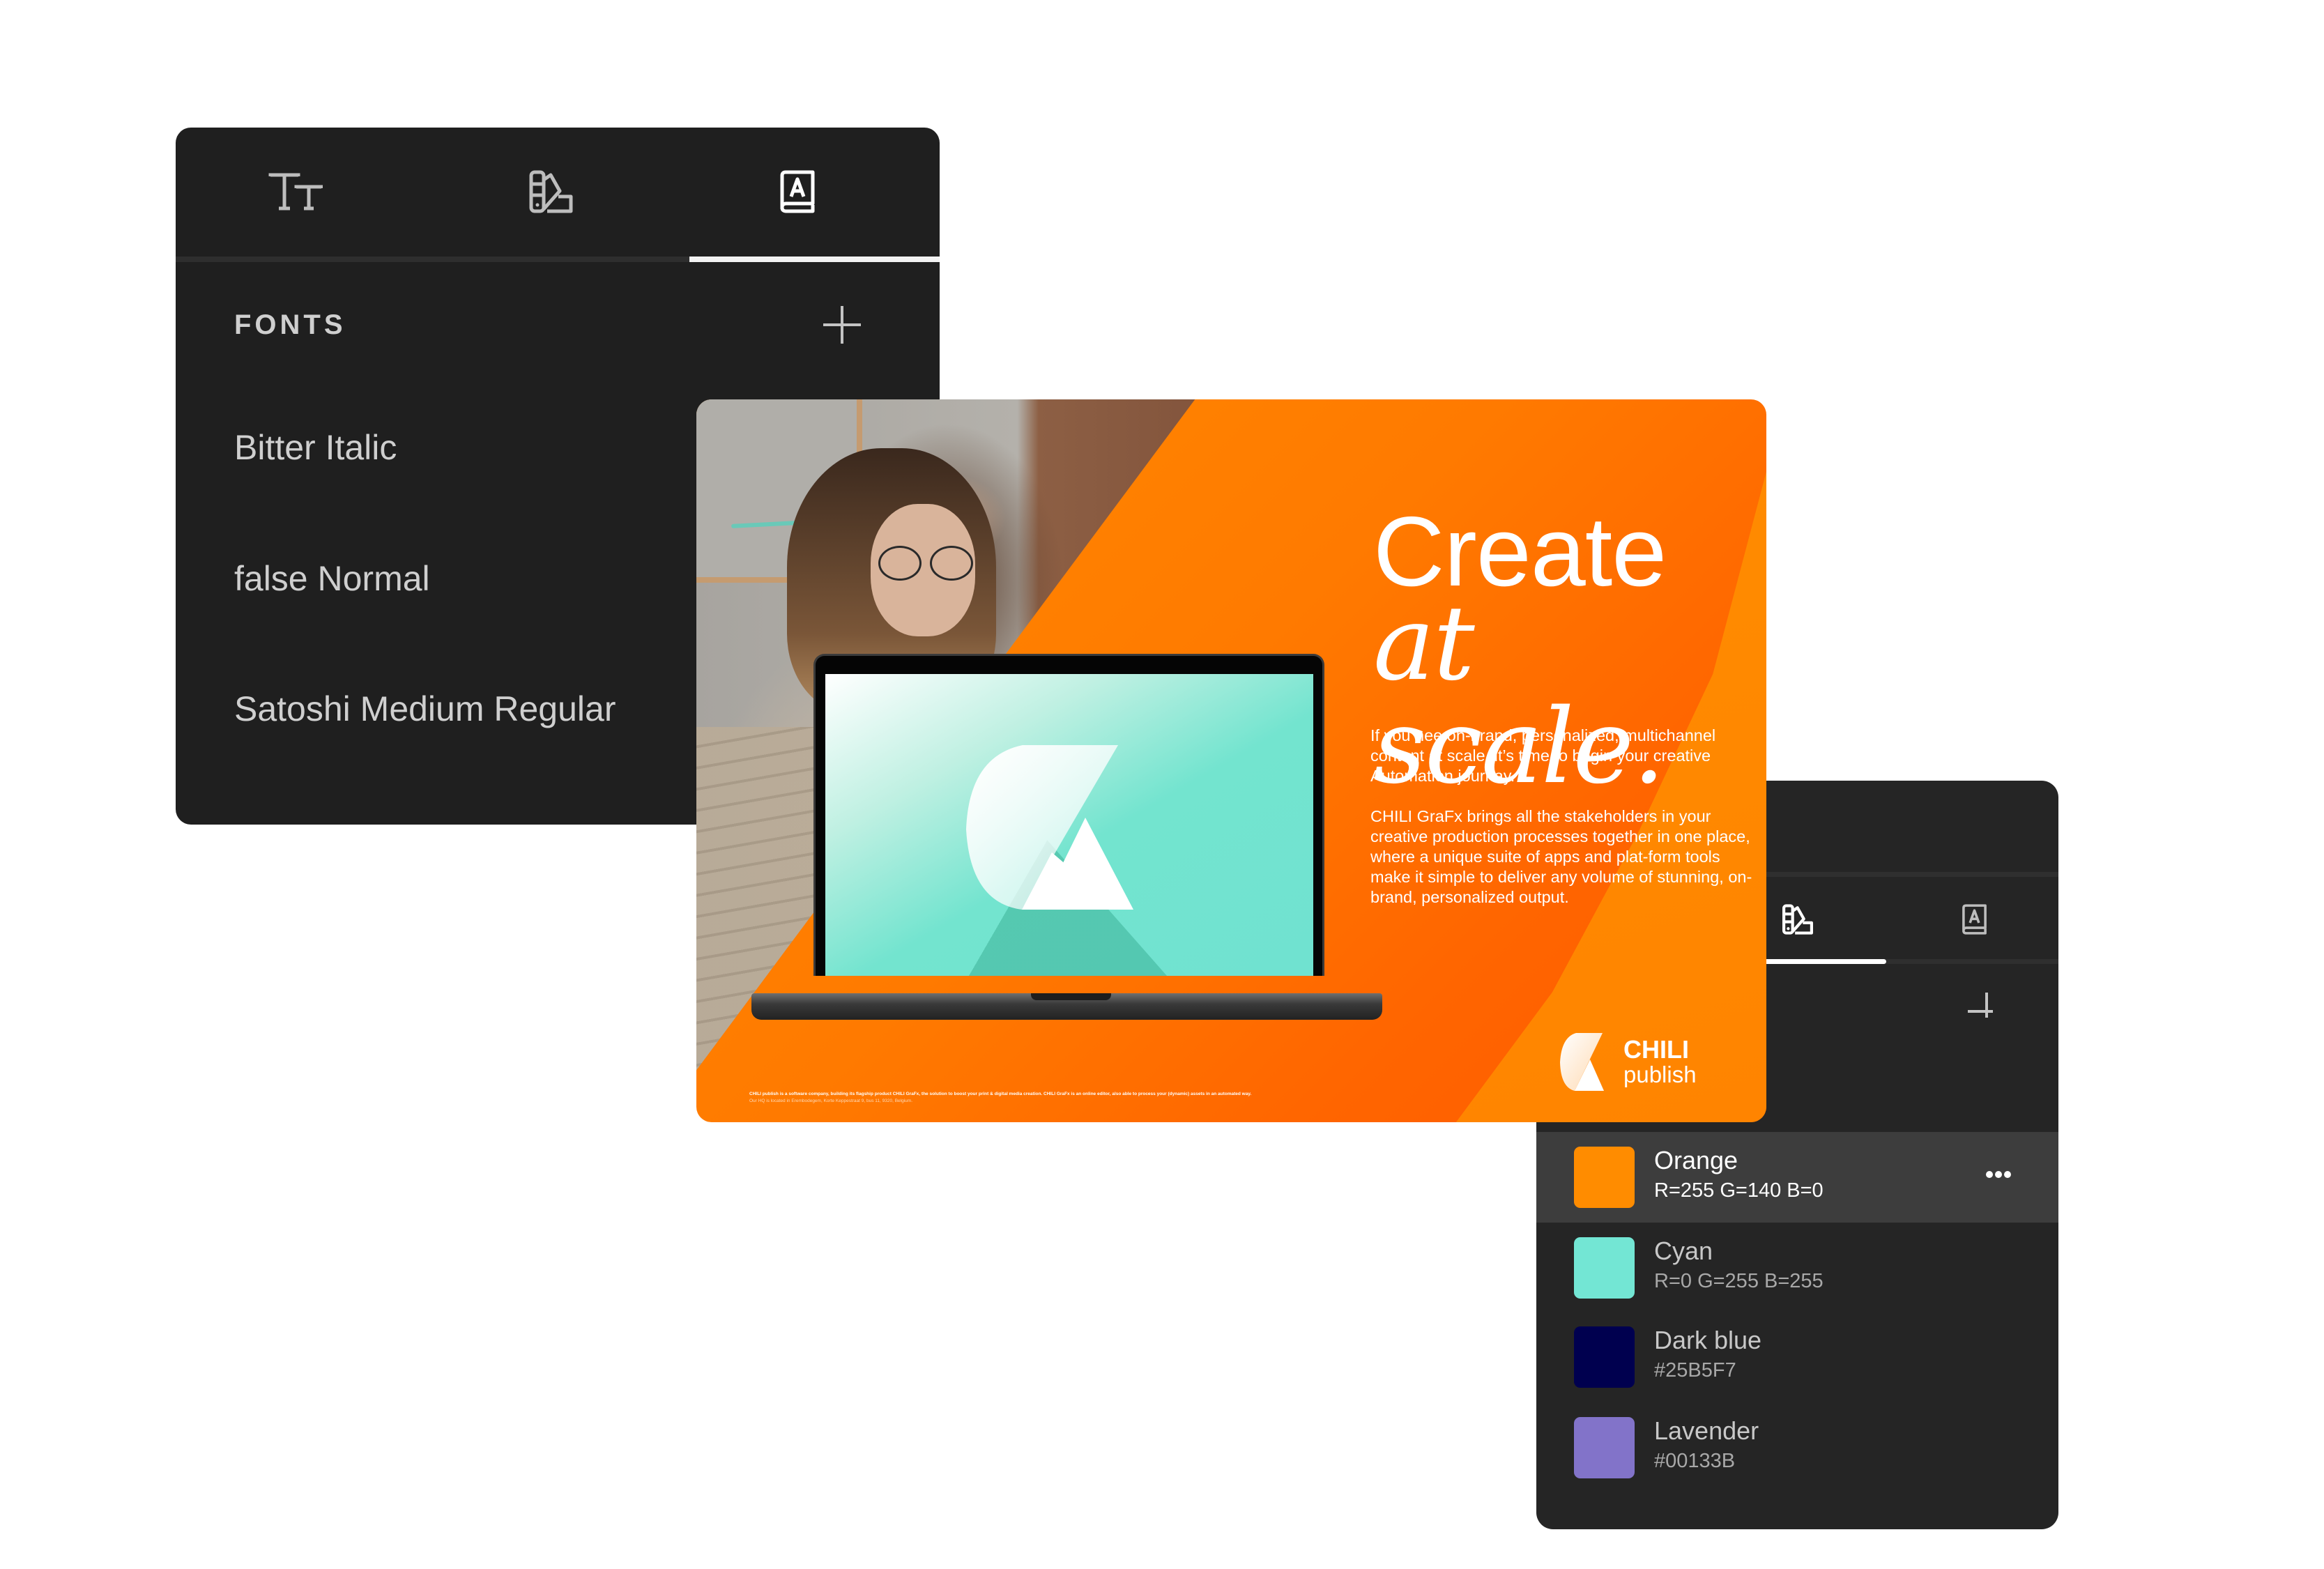  Describe the element at coordinates (1797, 1357) in the screenshot. I see `color-item-dark-blue: Dark blue #25B5F7` at that location.